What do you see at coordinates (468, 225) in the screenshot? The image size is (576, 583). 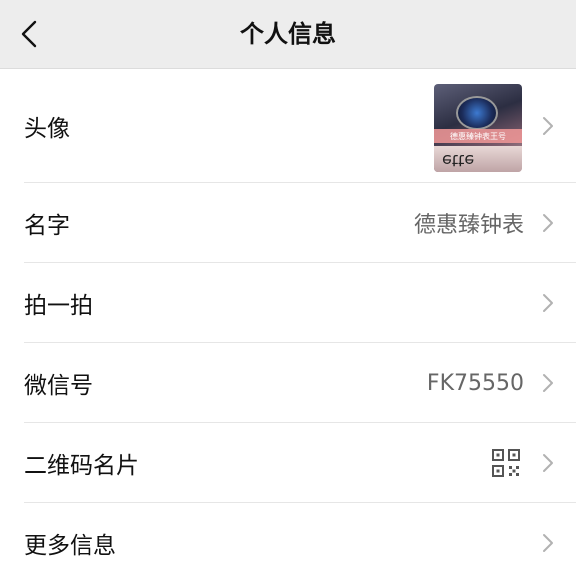 I see `name-value: 德惠臻钟表` at bounding box center [468, 225].